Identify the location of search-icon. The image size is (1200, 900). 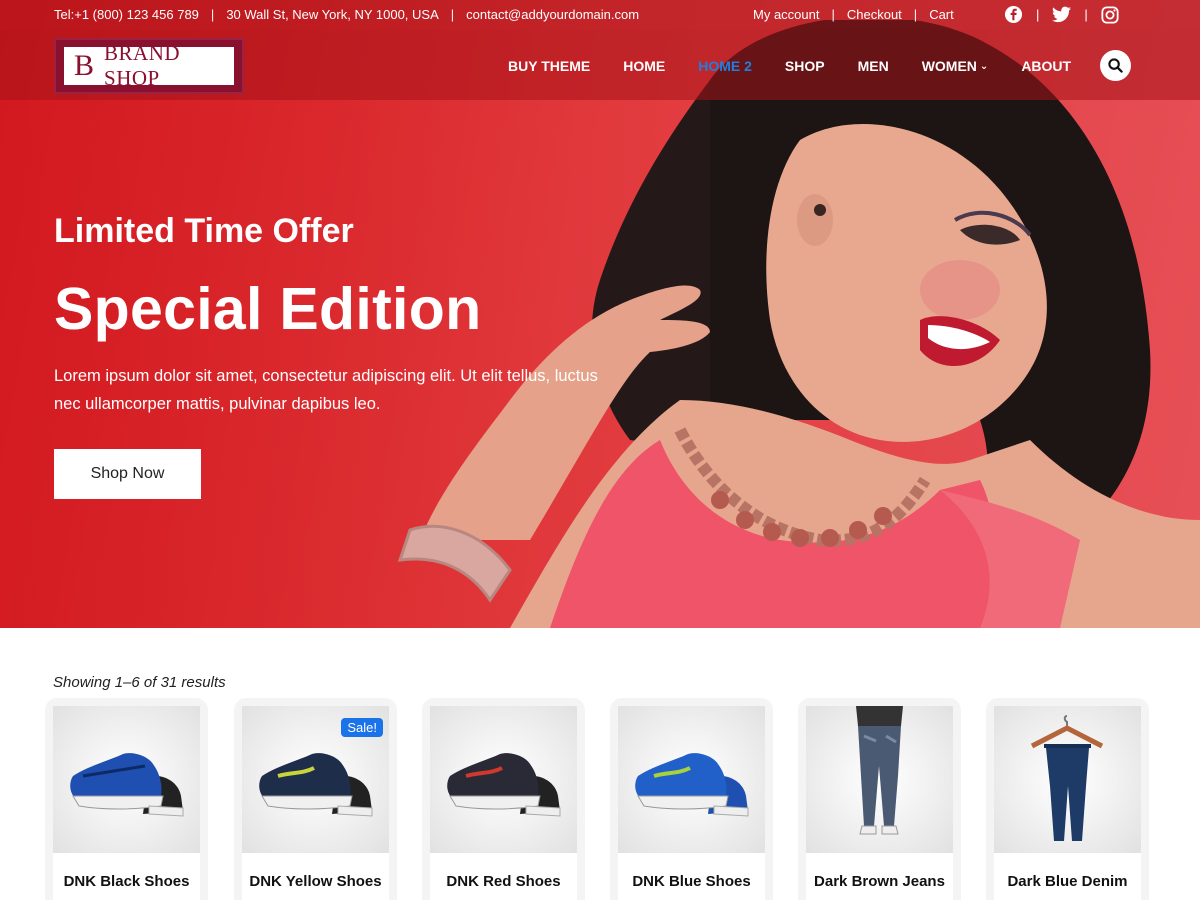
(1115, 65).